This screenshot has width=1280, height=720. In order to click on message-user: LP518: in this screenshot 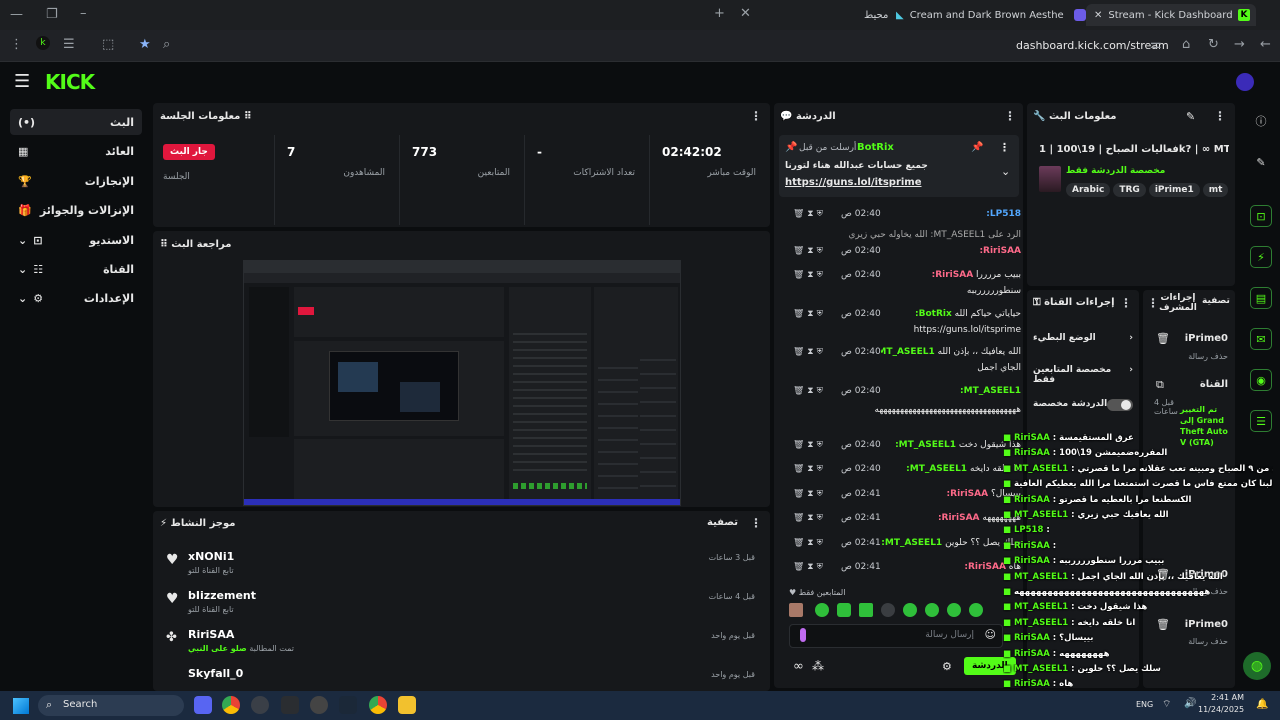, I will do `click(1003, 214)`.